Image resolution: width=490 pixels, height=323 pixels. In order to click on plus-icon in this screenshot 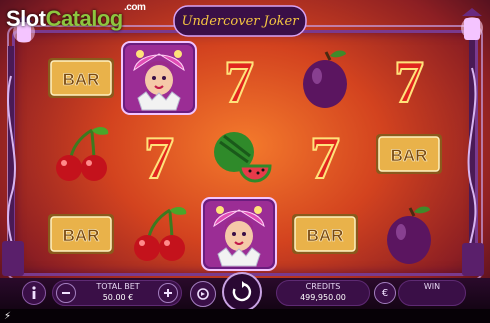, I will do `click(168, 293)`.